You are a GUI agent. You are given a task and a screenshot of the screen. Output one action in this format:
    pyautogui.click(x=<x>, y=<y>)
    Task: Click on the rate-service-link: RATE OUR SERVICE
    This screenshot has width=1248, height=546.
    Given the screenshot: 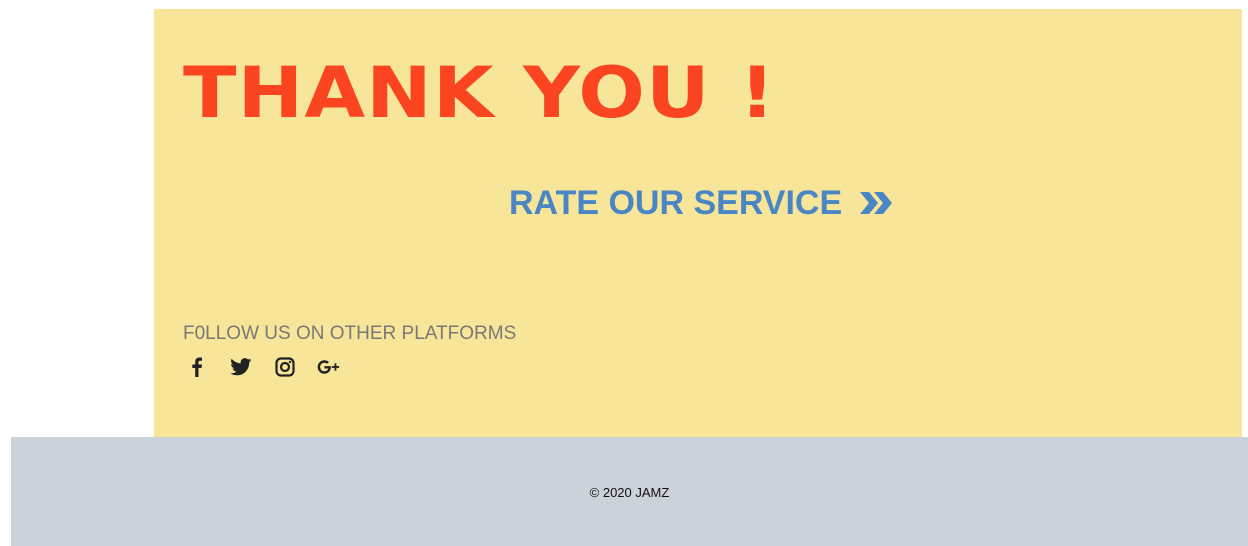 What is the action you would take?
    pyautogui.click(x=701, y=203)
    